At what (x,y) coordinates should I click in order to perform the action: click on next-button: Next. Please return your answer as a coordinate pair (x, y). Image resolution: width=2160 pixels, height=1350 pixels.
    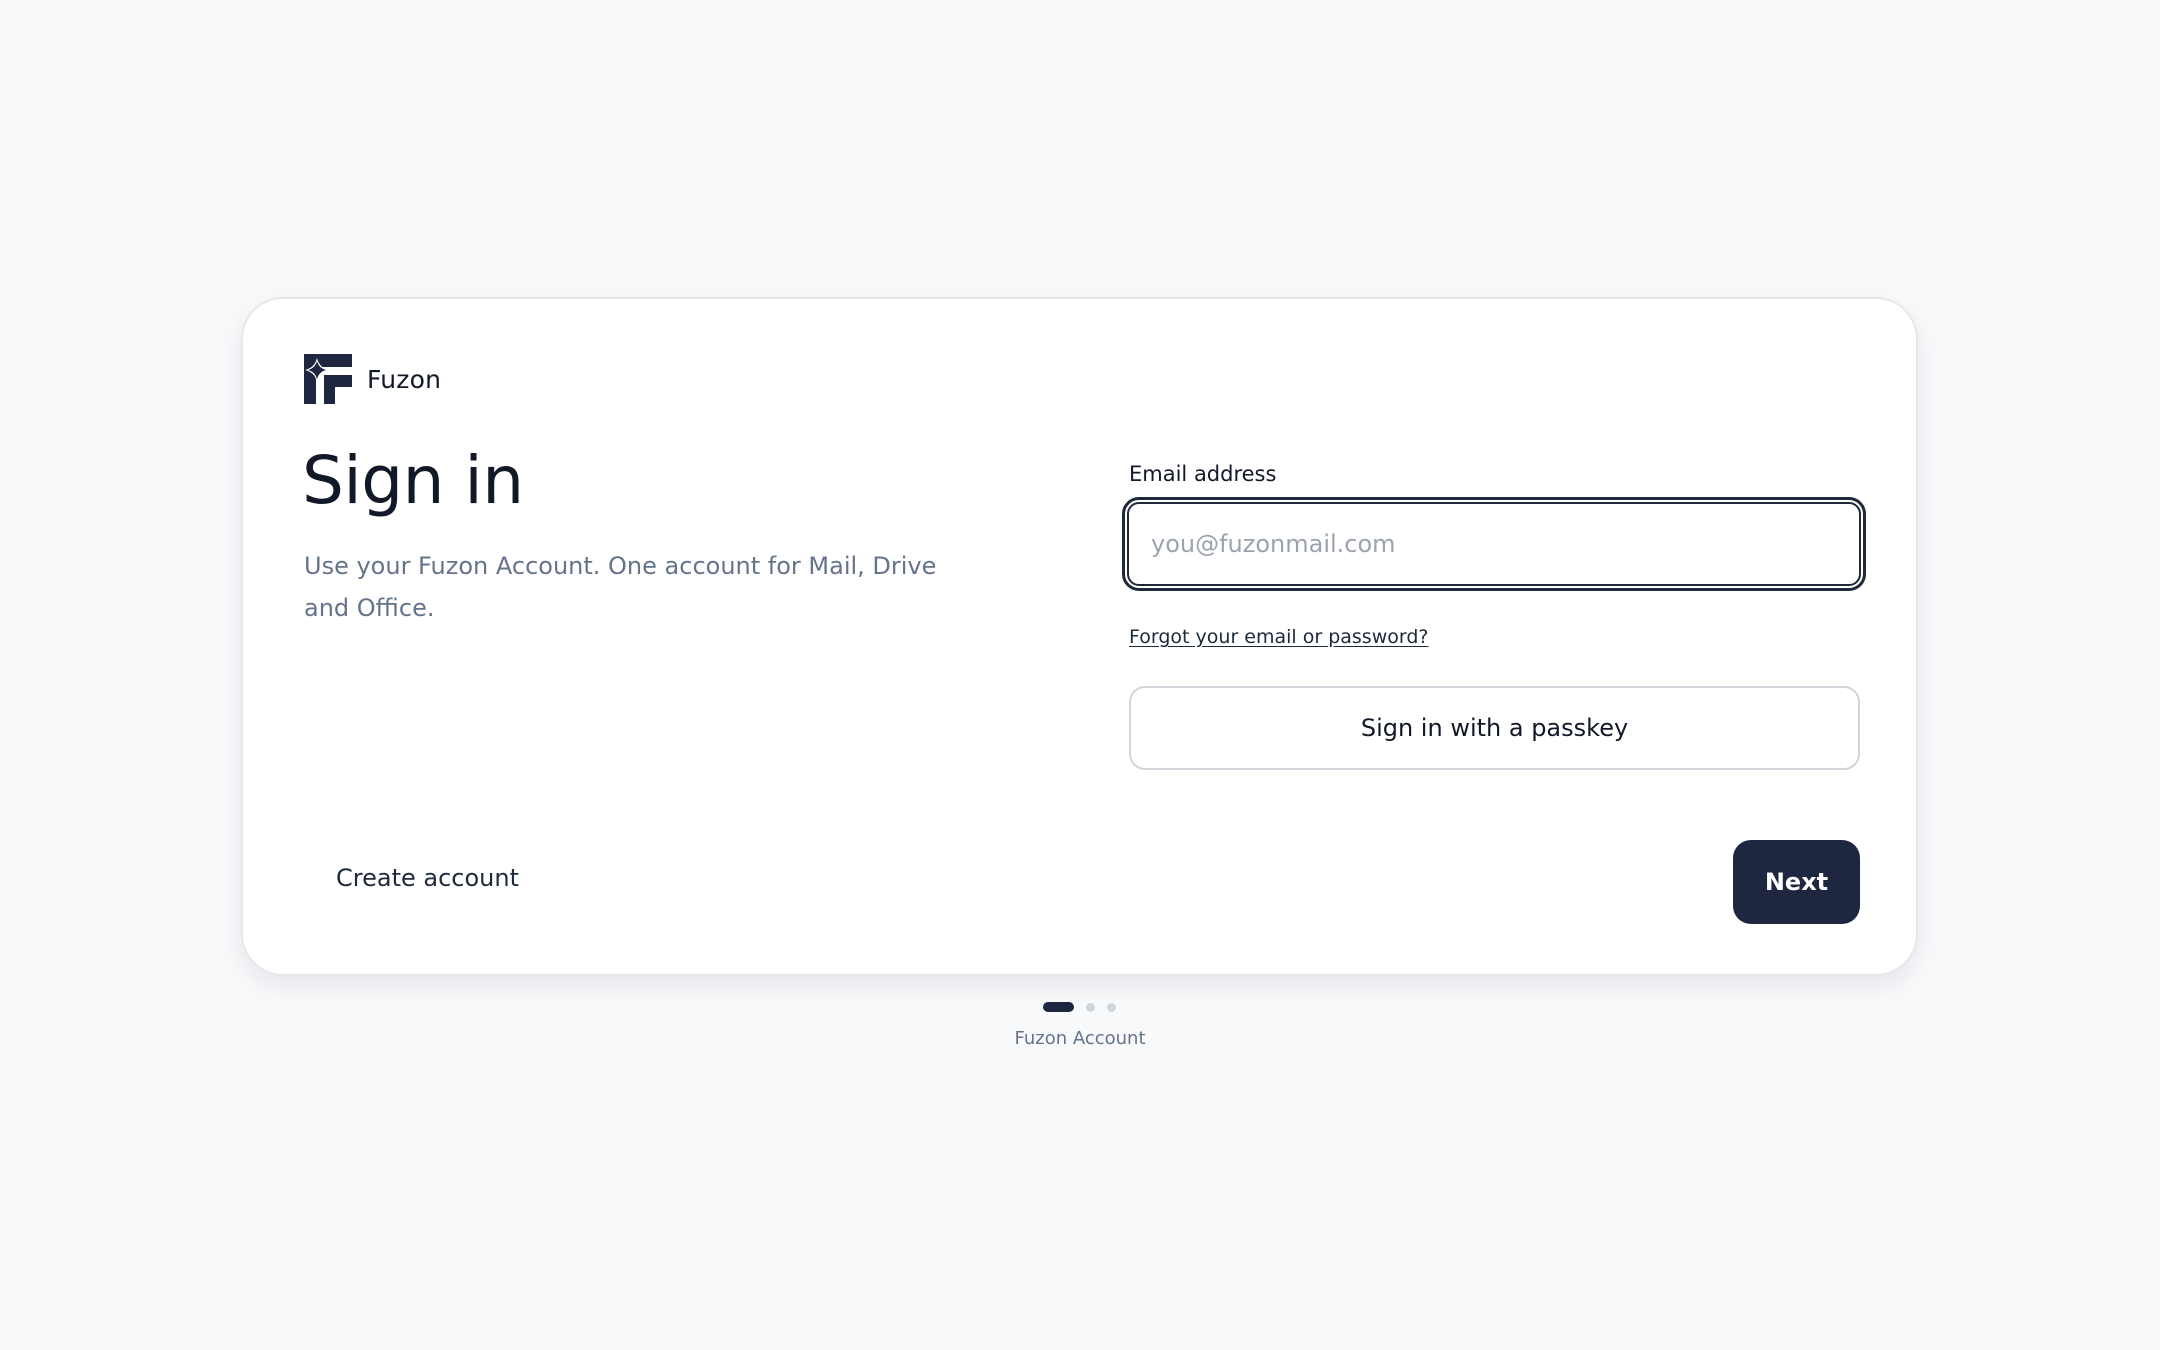
    Looking at the image, I should click on (1796, 882).